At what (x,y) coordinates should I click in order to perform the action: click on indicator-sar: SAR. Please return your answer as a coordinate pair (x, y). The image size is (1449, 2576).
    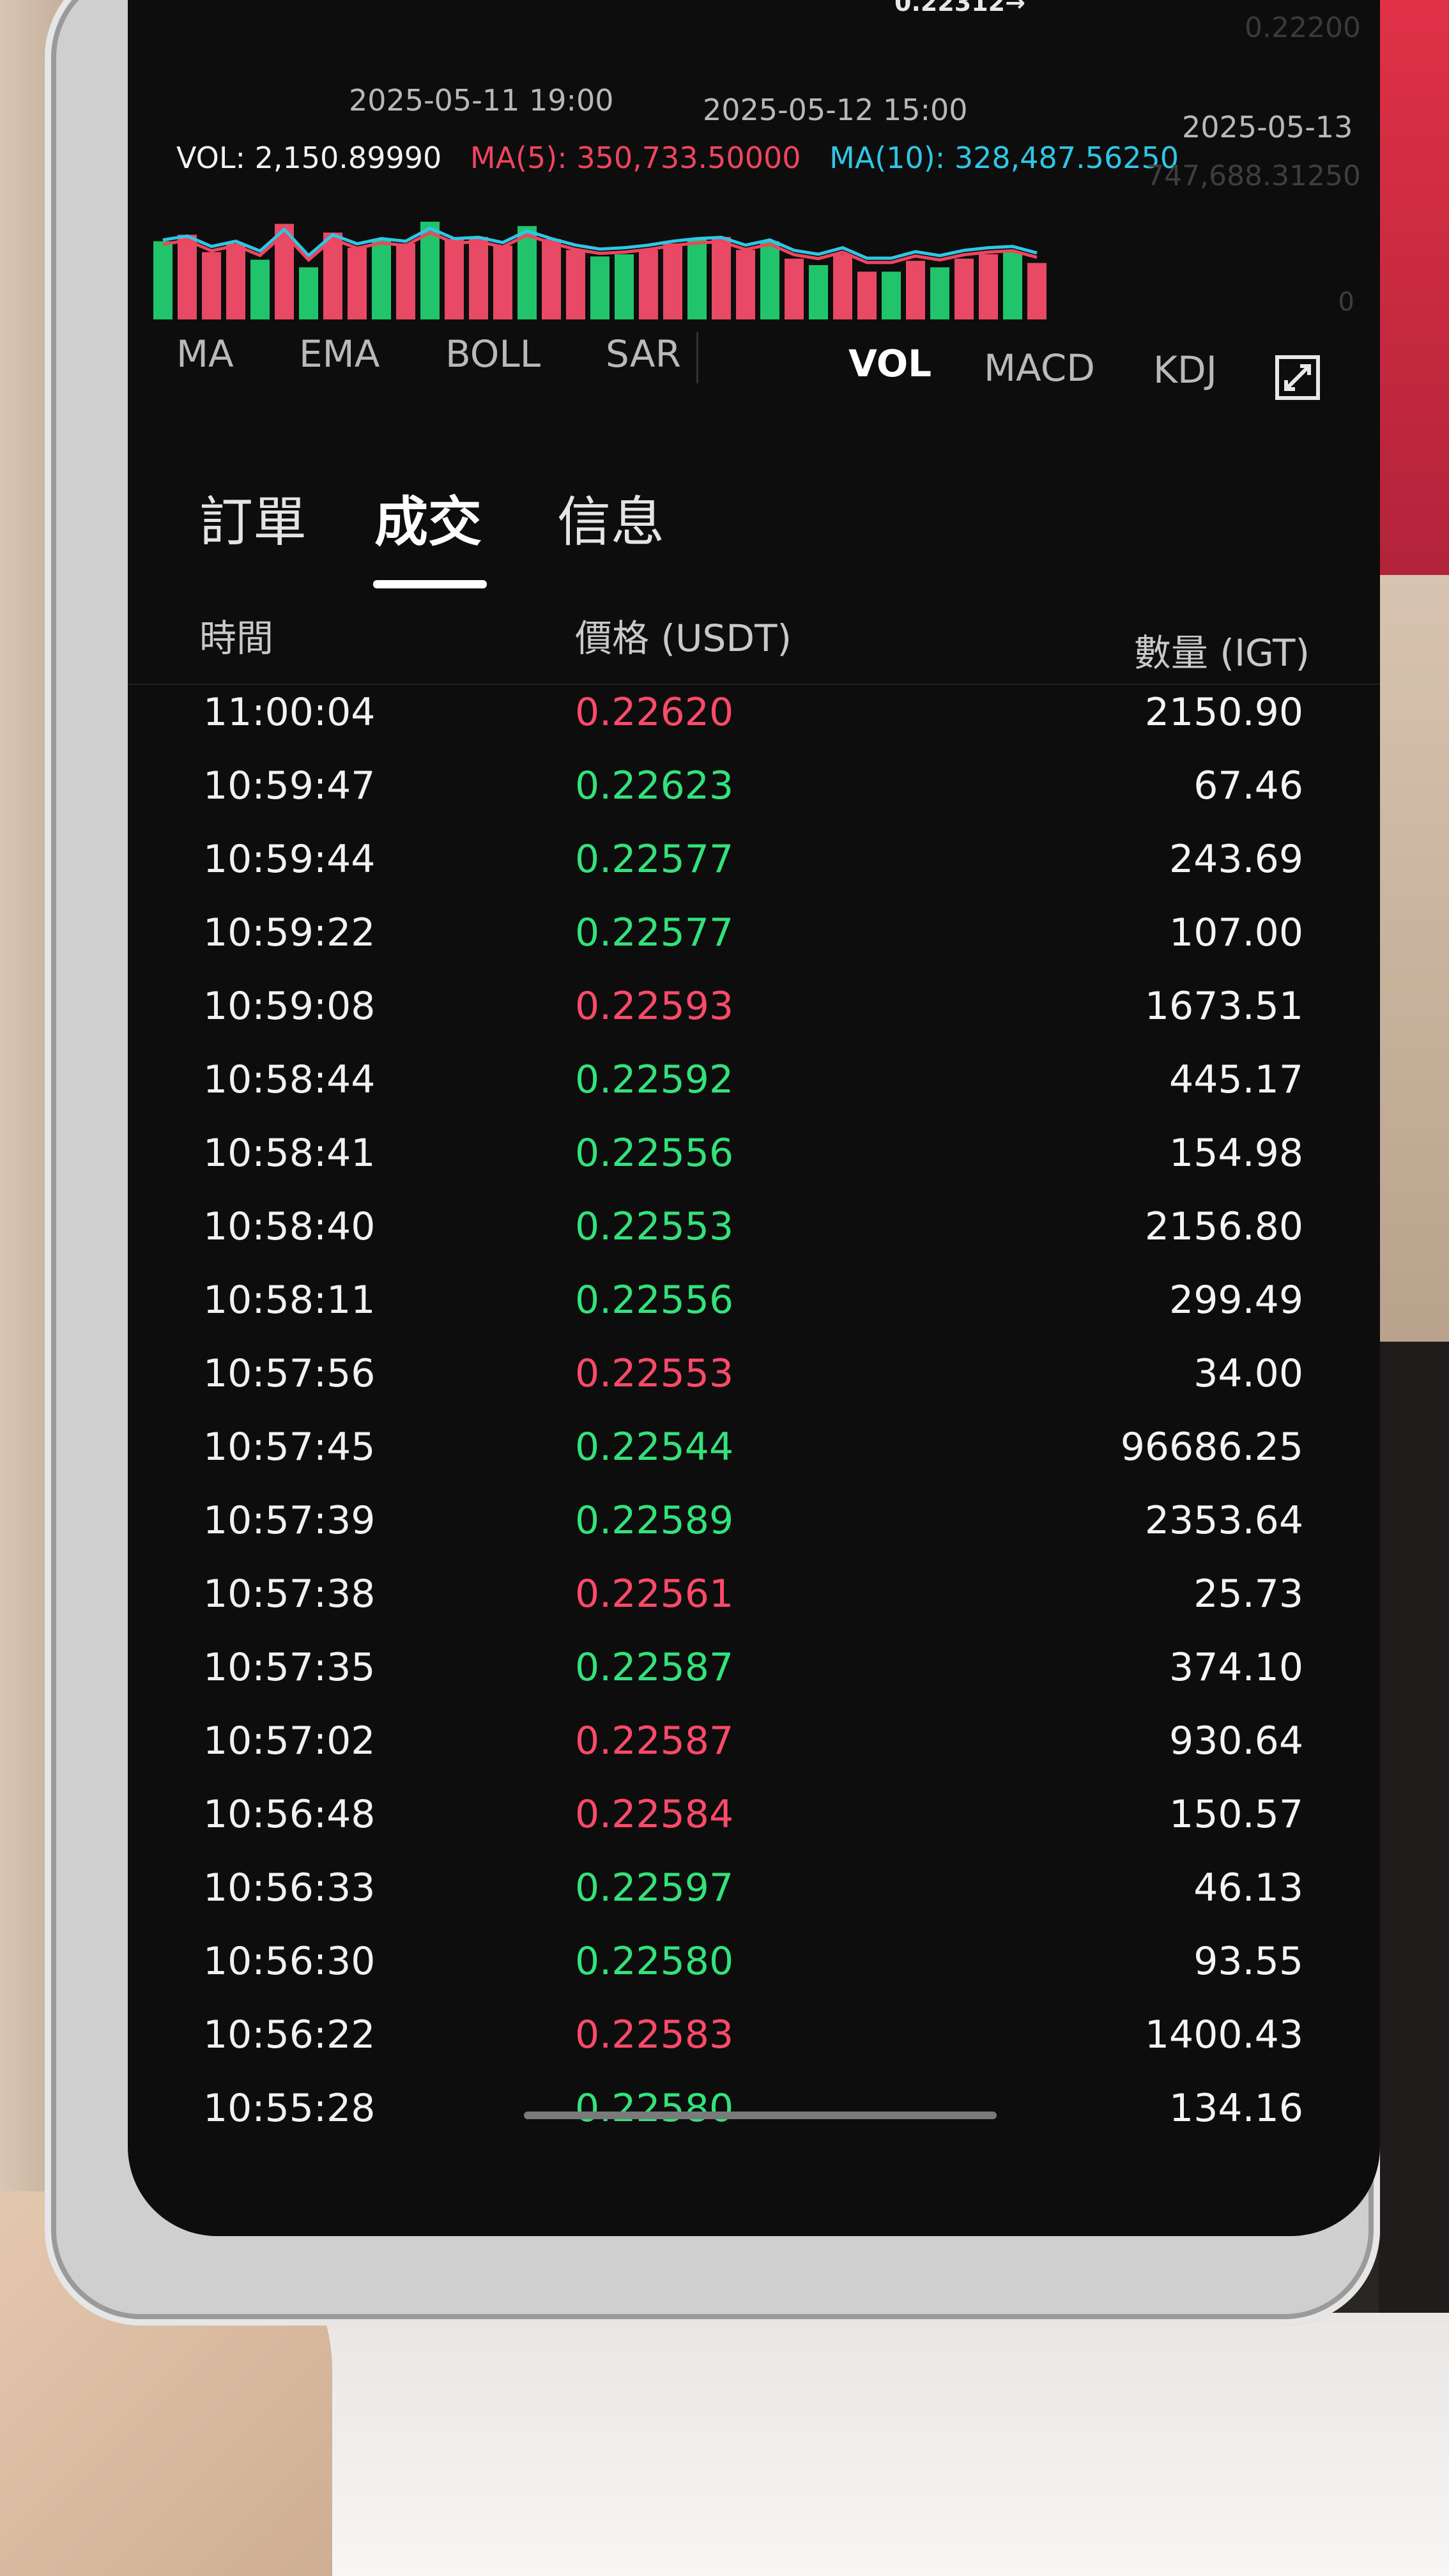
    Looking at the image, I should click on (643, 354).